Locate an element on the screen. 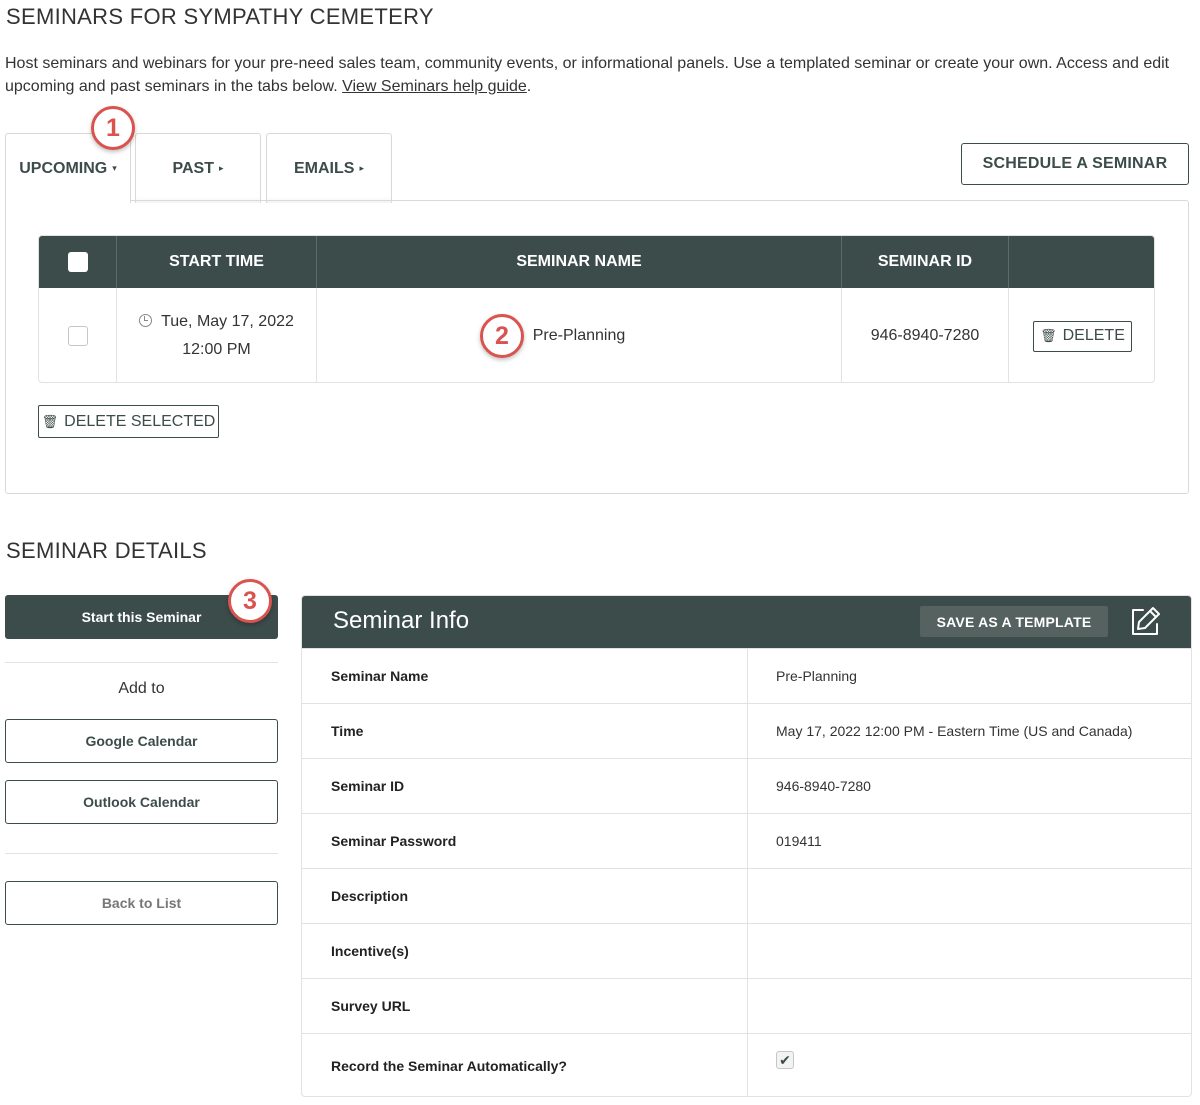 This screenshot has height=1105, width=1200. info-row-seminar-name: Seminar Name Pre-Planning is located at coordinates (746, 675).